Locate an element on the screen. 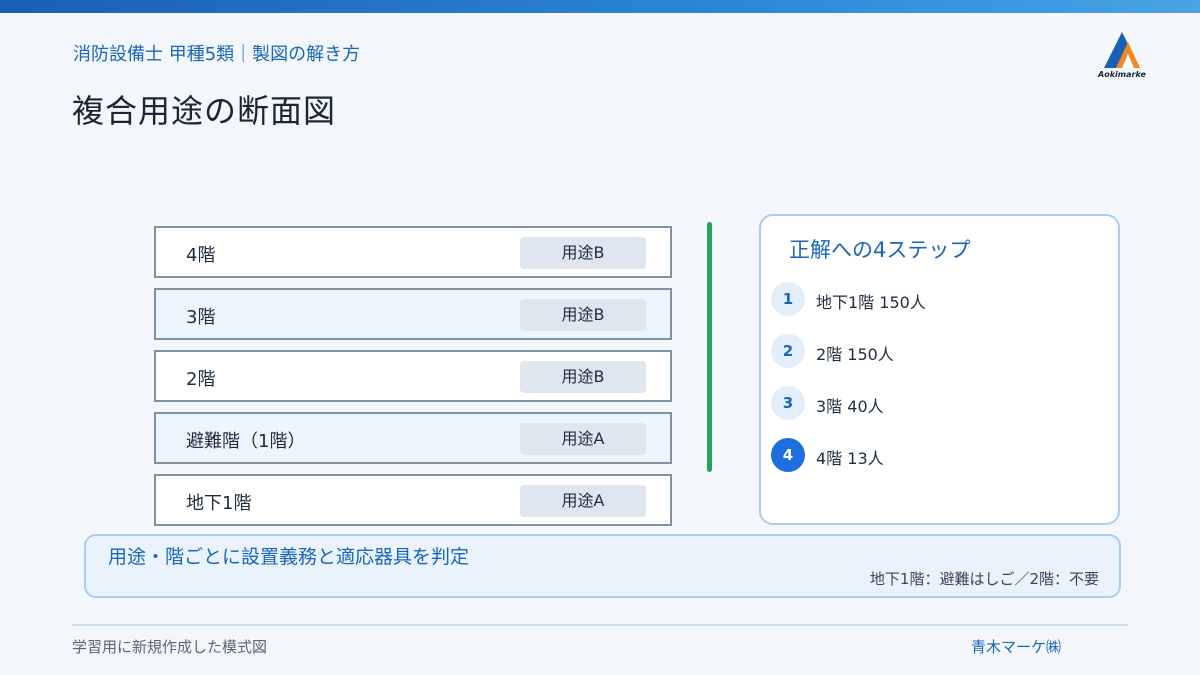 The width and height of the screenshot is (1200, 675). steps-title: 正解への4ステップ is located at coordinates (880, 250).